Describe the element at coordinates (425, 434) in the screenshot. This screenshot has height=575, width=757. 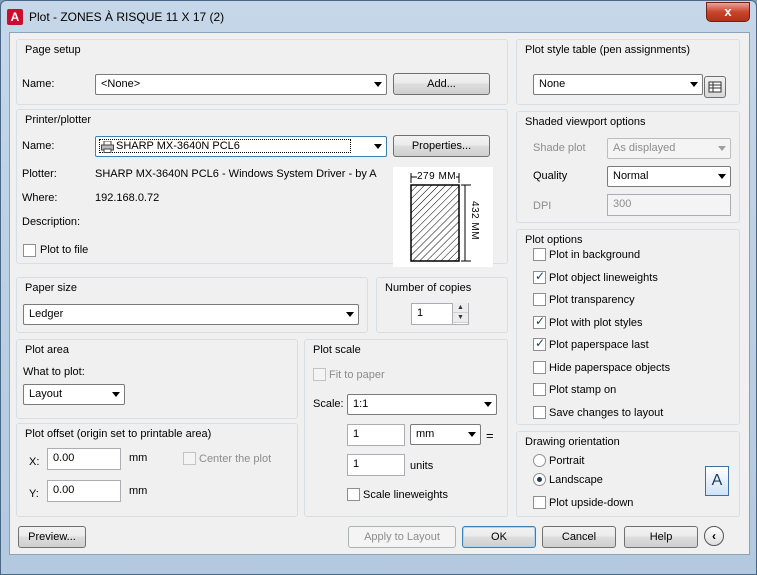
I see `scale-unit-value: mm` at that location.